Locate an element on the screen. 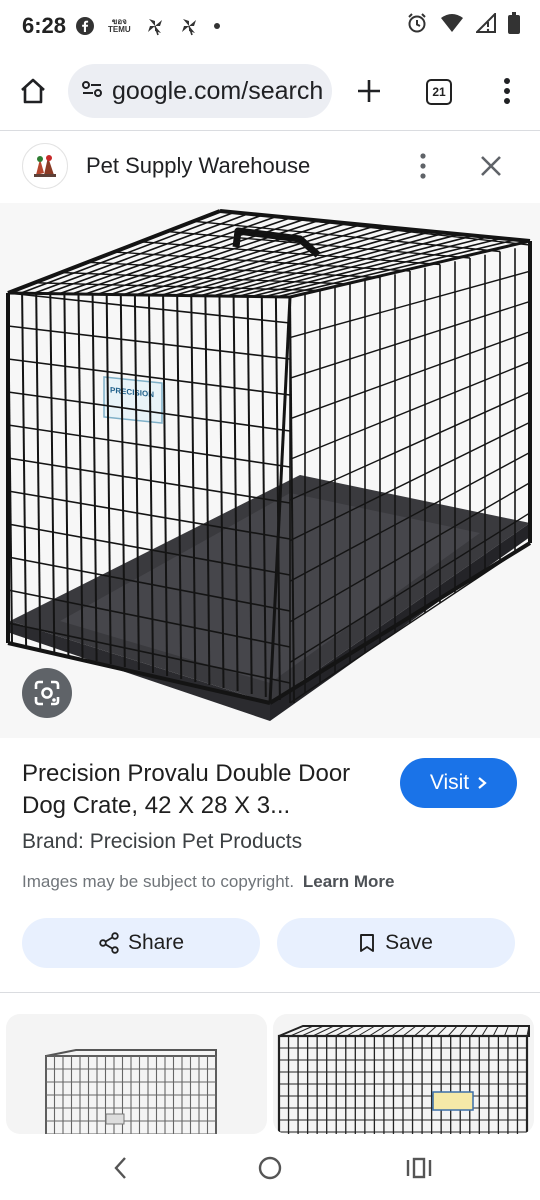  panel-header: Pet Supply Warehouse is located at coordinates (270, 167).